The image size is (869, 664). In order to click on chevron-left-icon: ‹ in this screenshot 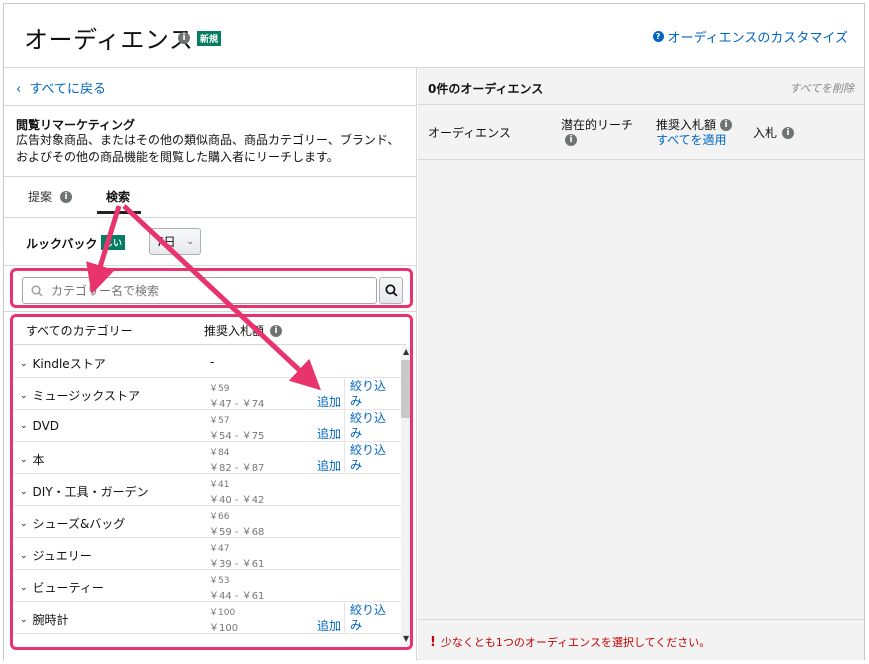, I will do `click(19, 89)`.